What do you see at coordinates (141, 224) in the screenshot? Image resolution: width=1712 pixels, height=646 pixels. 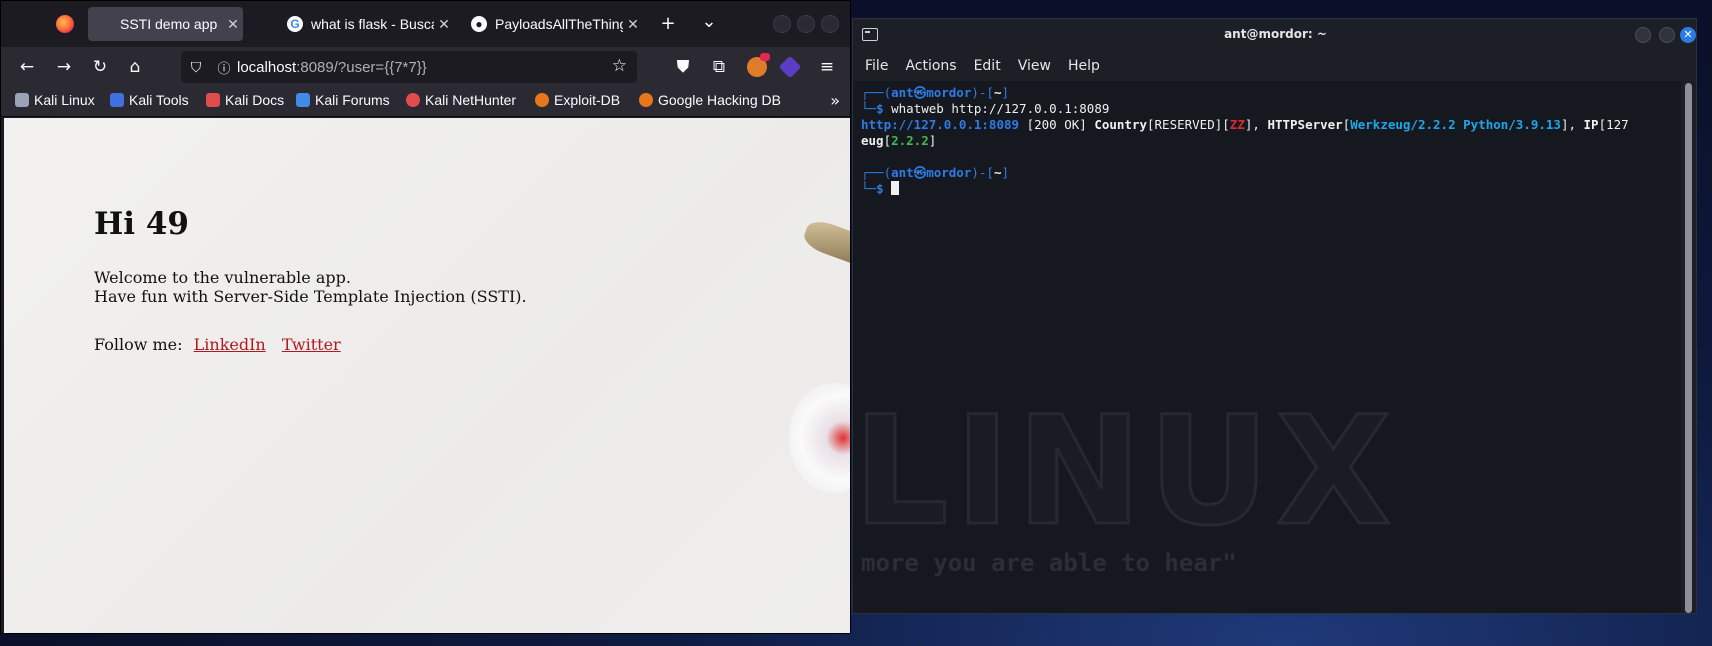 I see `page-heading: Hi 49` at bounding box center [141, 224].